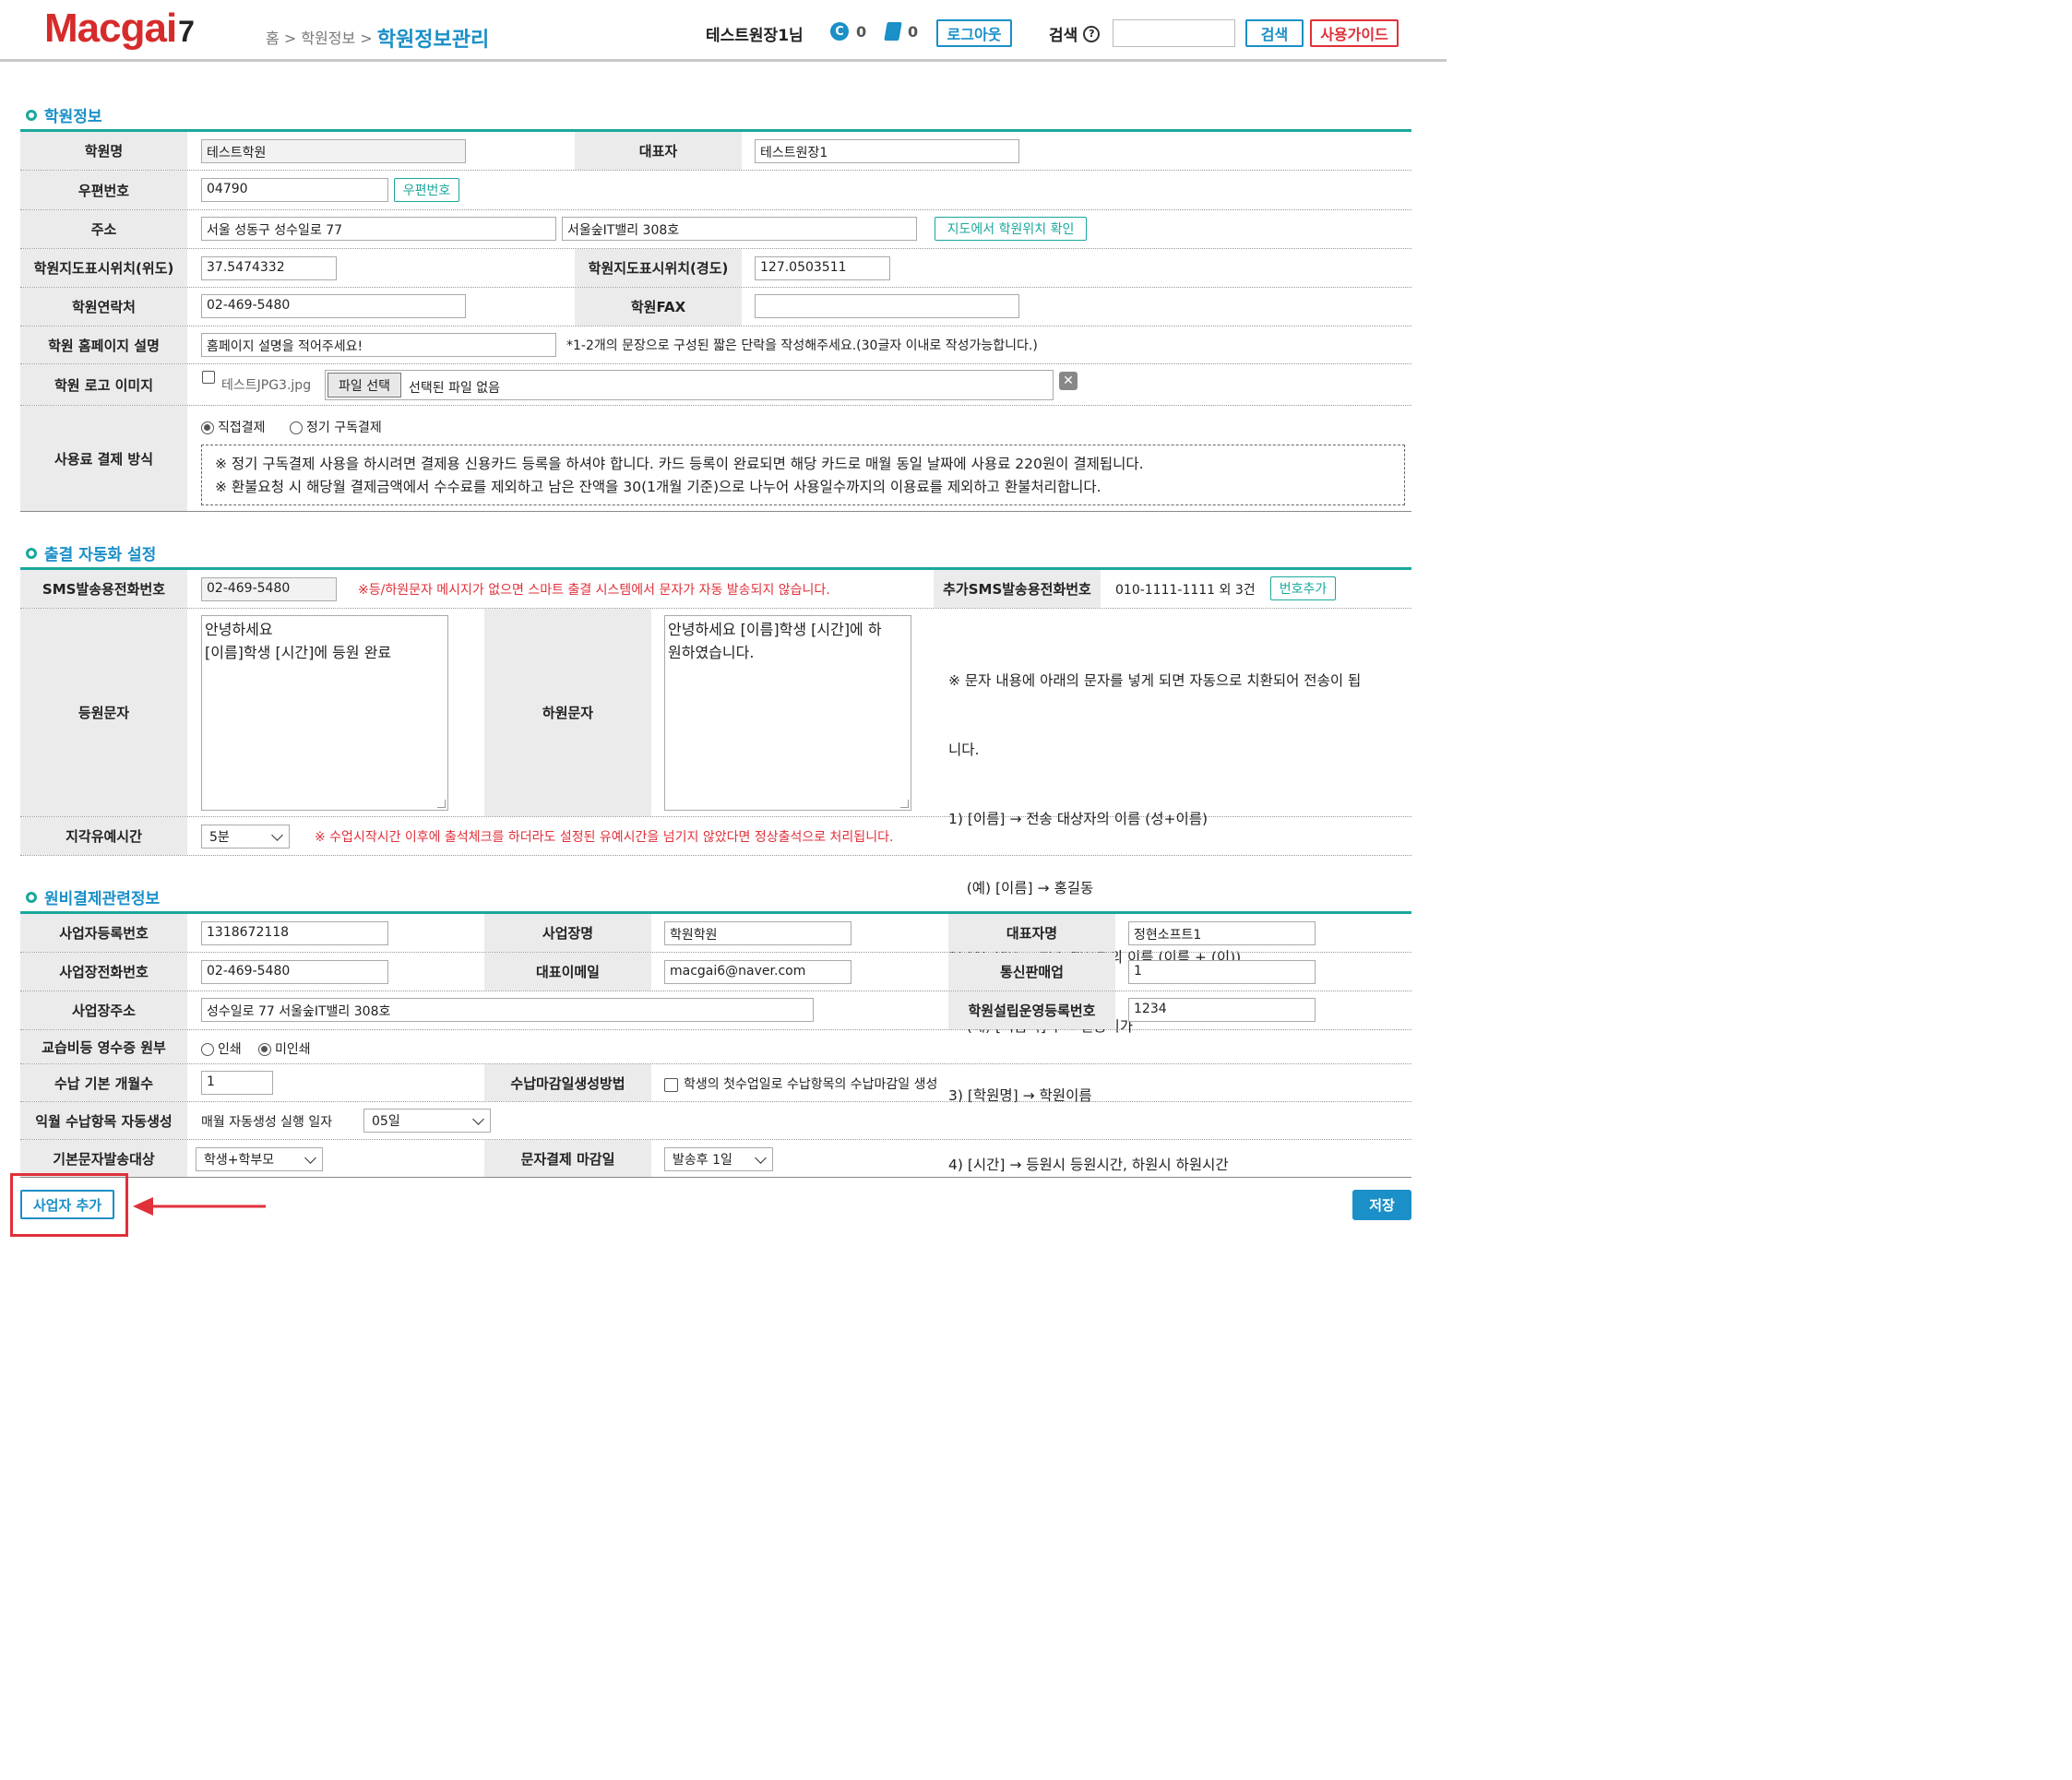  What do you see at coordinates (379, 229) in the screenshot?
I see `address-input: 서울 성동구 성수일로 77` at bounding box center [379, 229].